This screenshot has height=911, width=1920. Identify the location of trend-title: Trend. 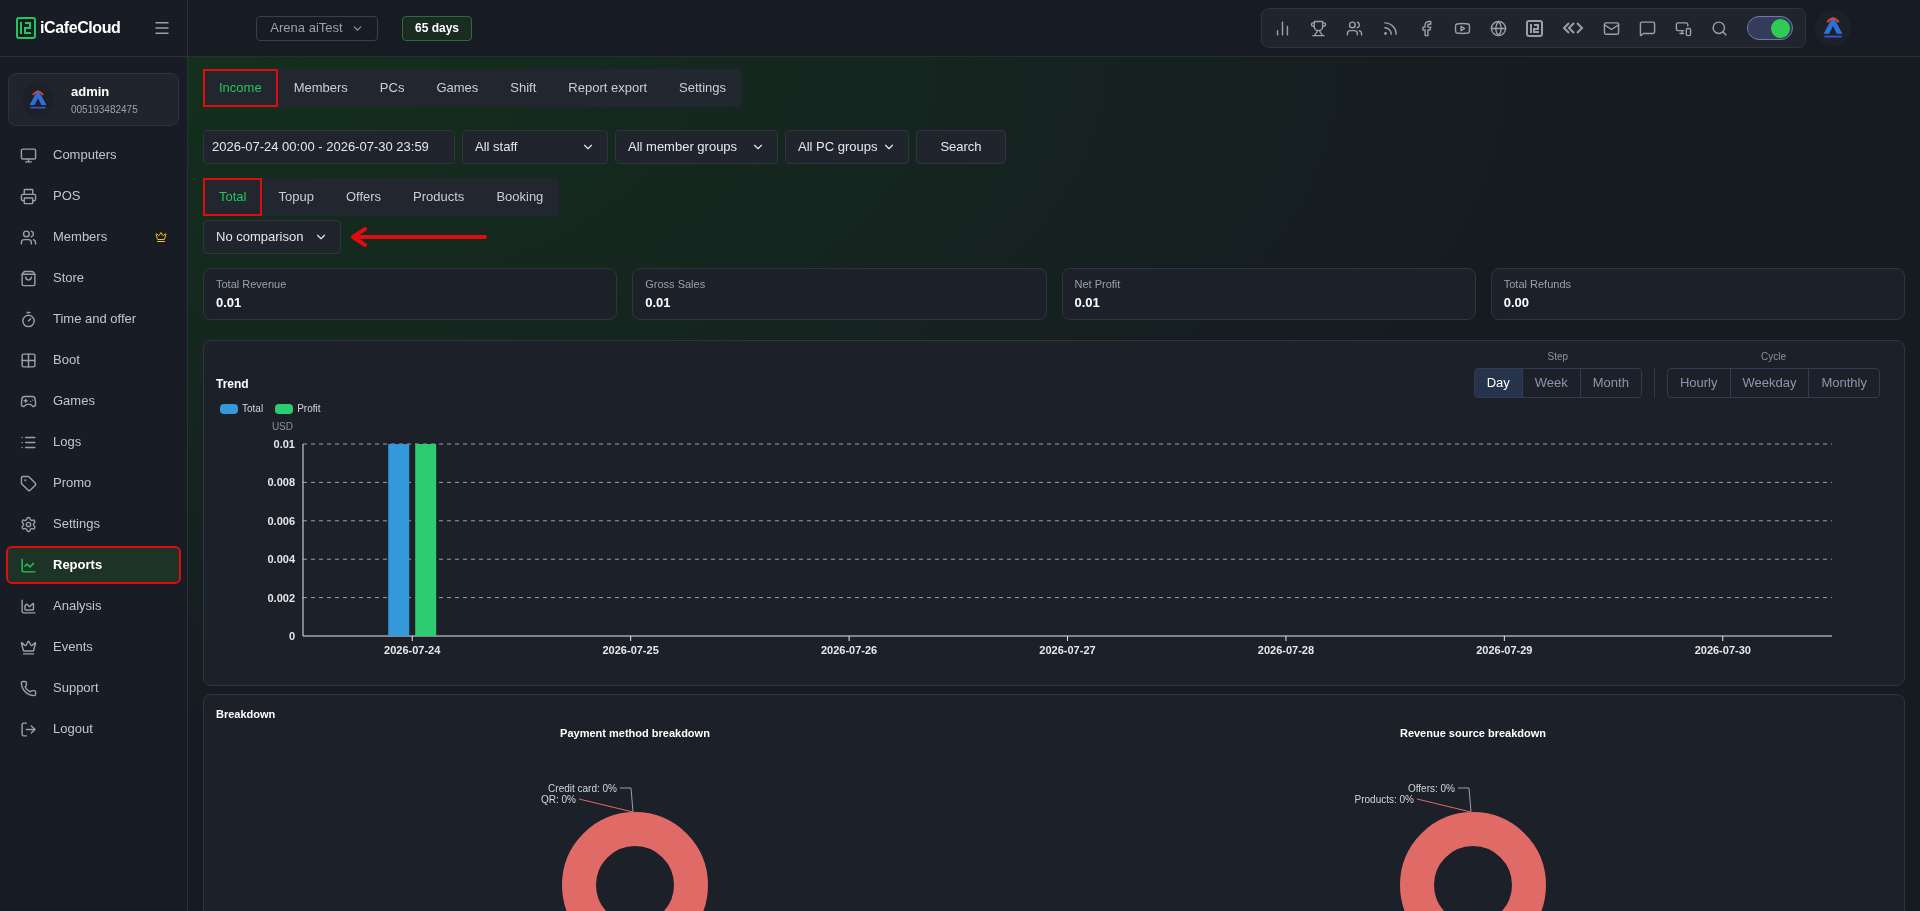
(233, 384).